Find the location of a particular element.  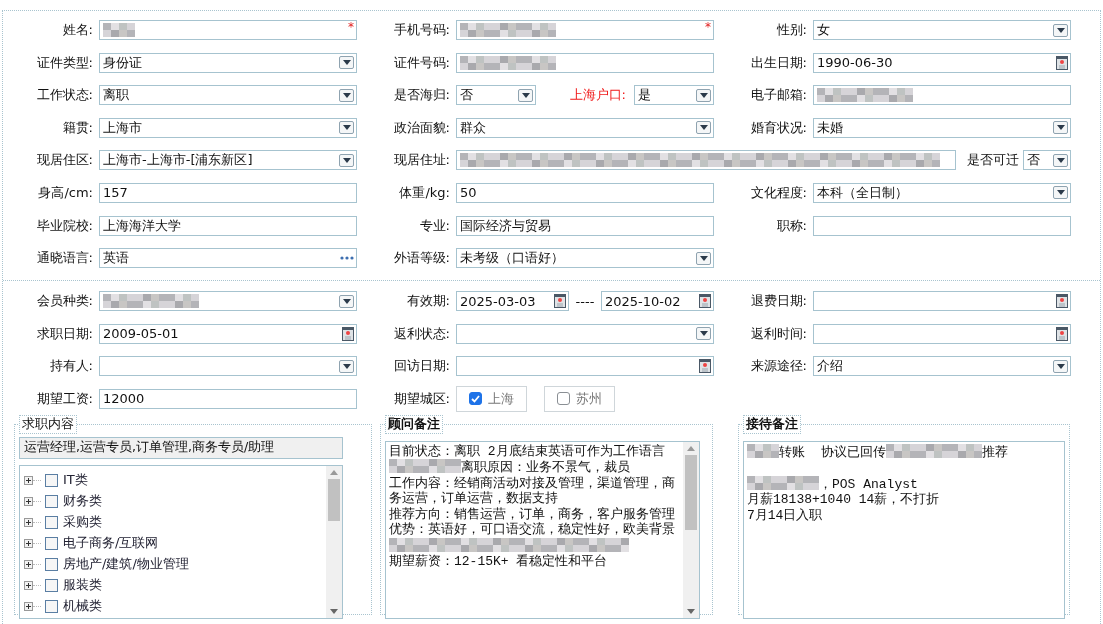

date-field: 1990-06-30 is located at coordinates (942, 62).